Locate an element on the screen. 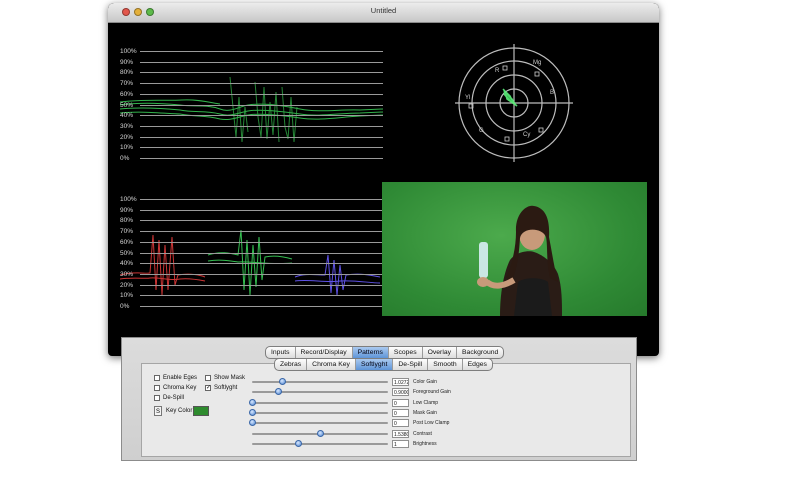  chroma-key-box is located at coordinates (157, 388).